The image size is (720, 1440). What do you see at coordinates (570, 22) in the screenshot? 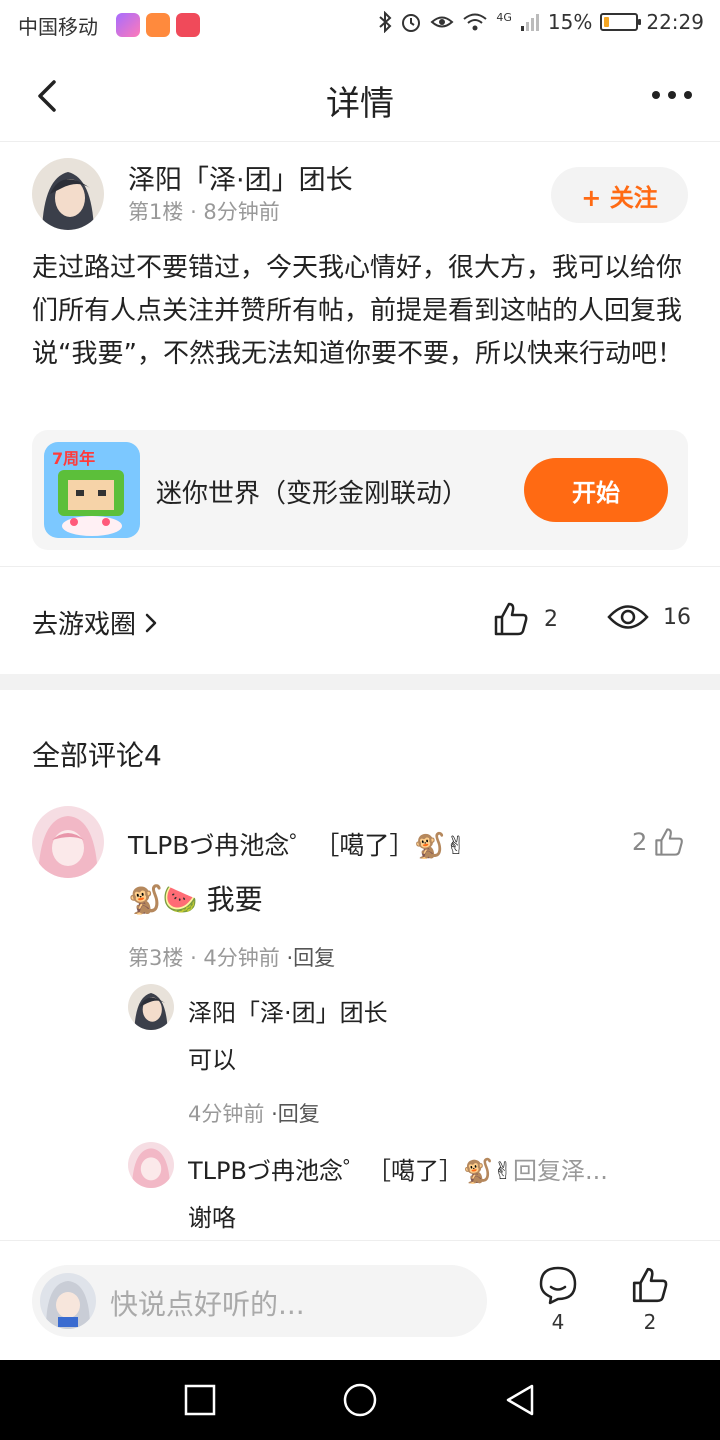
I see `battery-percent: 15%` at bounding box center [570, 22].